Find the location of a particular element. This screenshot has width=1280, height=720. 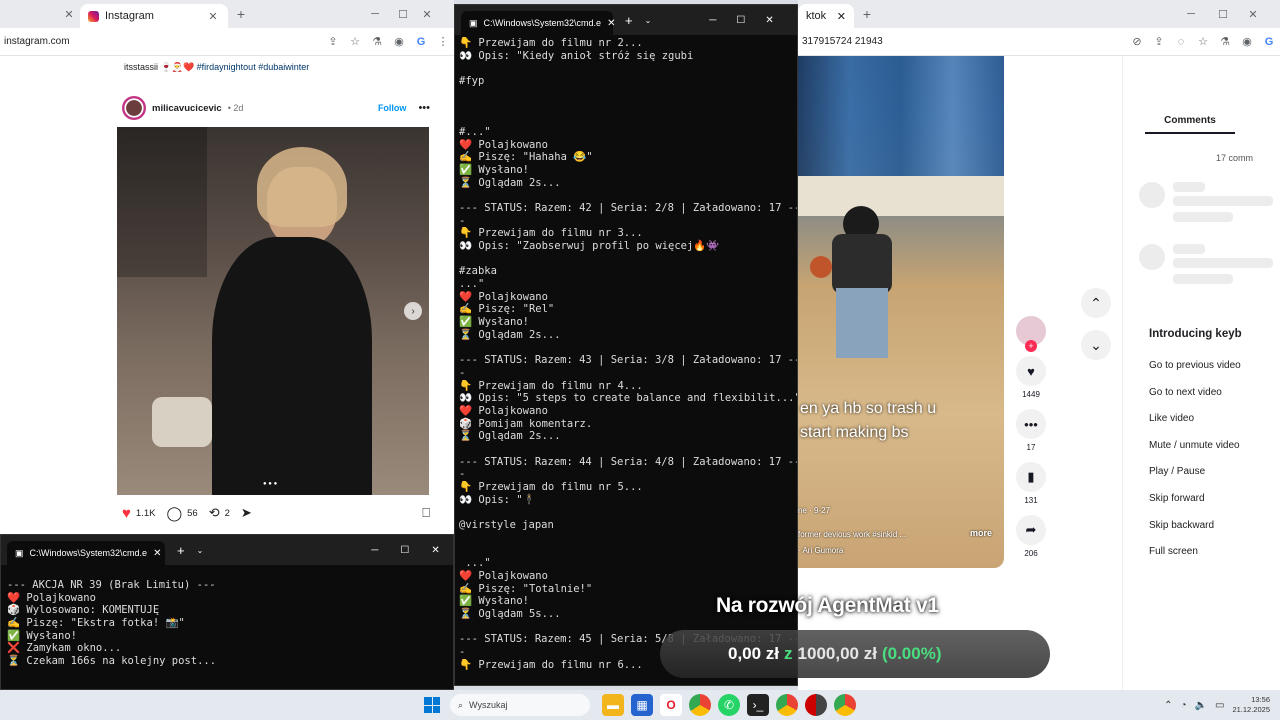

bookmark-icon: ⎕ is located at coordinates (426, 513).